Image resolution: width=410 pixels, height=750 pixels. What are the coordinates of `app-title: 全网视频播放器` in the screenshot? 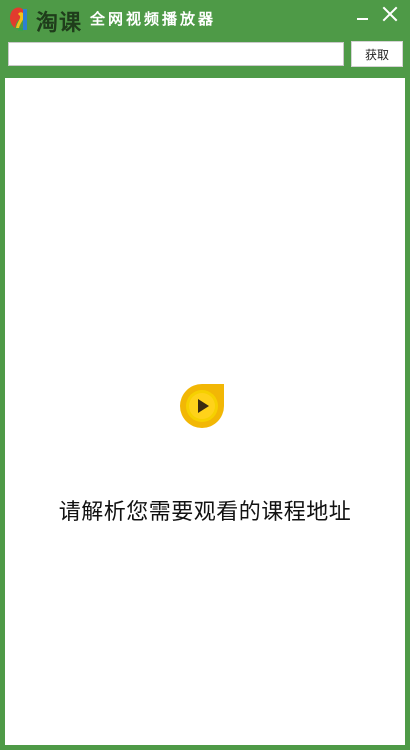 It's located at (153, 19).